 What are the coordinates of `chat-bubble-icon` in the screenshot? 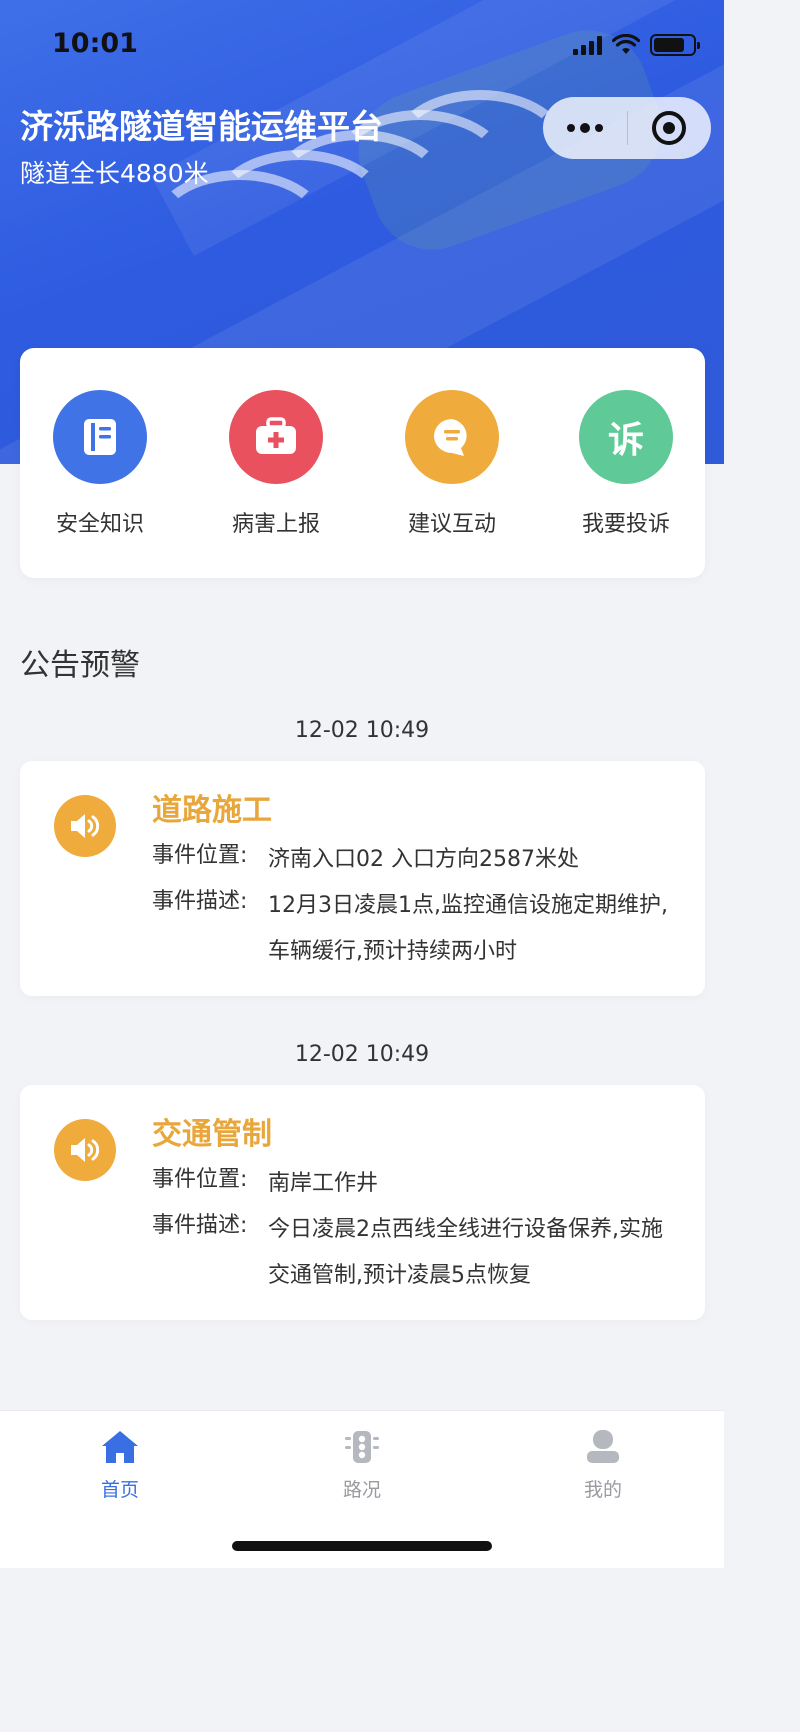 It's located at (452, 437).